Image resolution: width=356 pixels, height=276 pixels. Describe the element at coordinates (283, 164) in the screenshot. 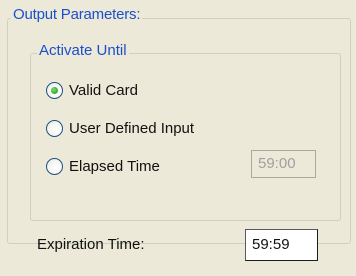

I see `elapsed-time-input: 59:00` at that location.